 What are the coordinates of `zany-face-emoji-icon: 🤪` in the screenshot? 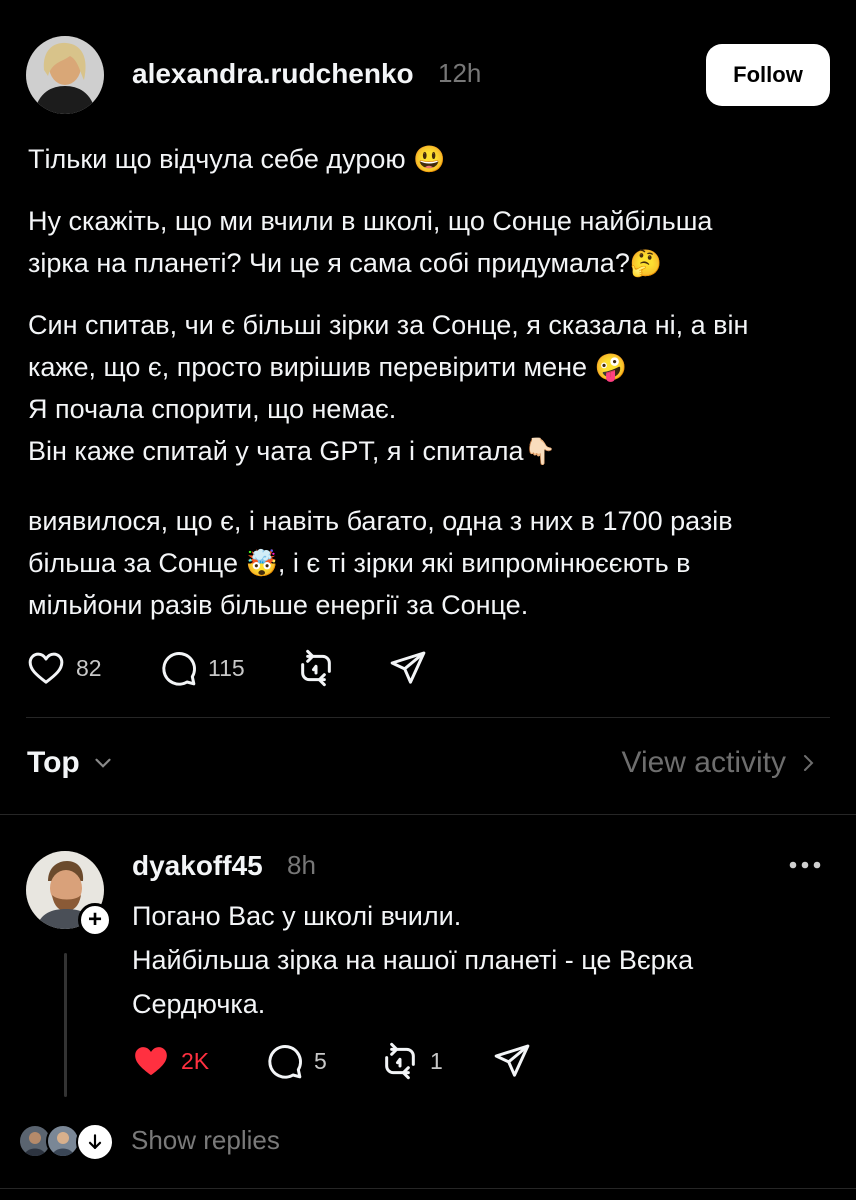 It's located at (610, 367).